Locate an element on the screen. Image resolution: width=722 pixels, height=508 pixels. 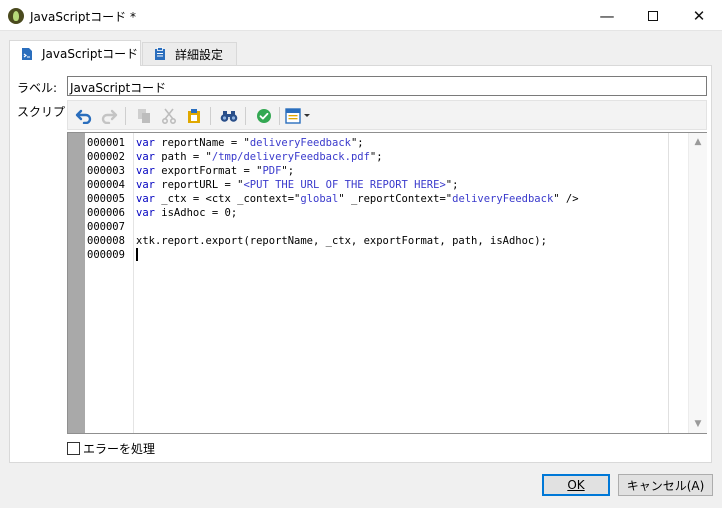
handle-errors-option: エラーを処理 is located at coordinates (111, 448).